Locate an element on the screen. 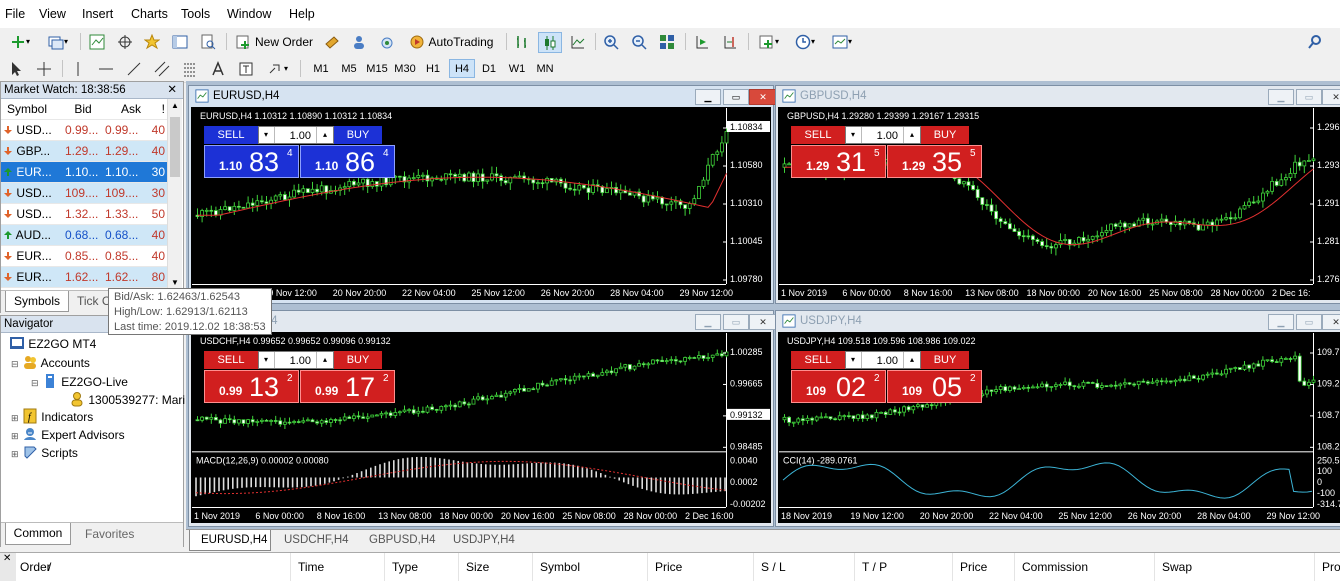 This screenshot has height=581, width=1340. menu-tools: Tools is located at coordinates (195, 14).